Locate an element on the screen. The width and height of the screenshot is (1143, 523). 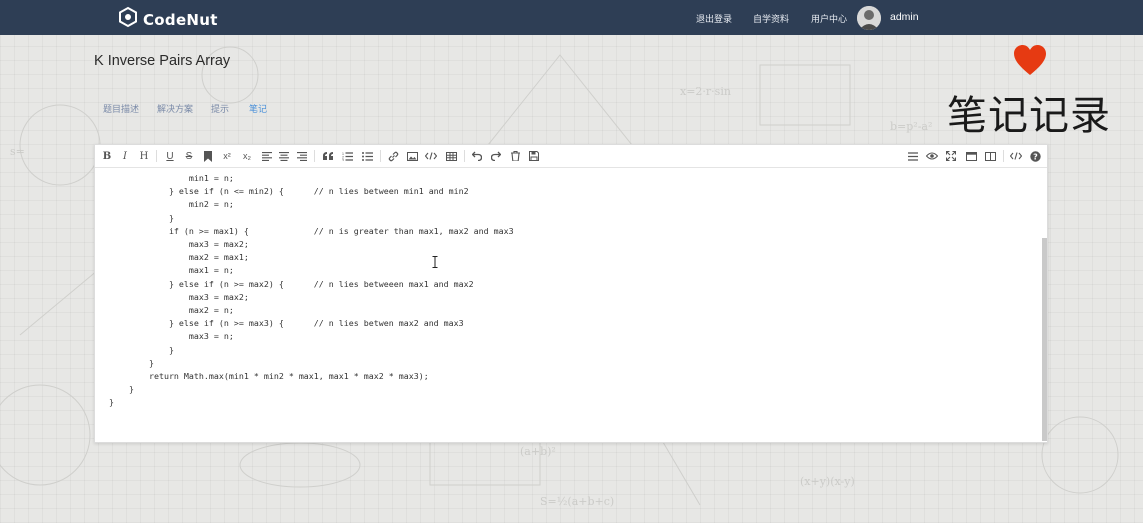
logo-text: CodeNut is located at coordinates (180, 19).